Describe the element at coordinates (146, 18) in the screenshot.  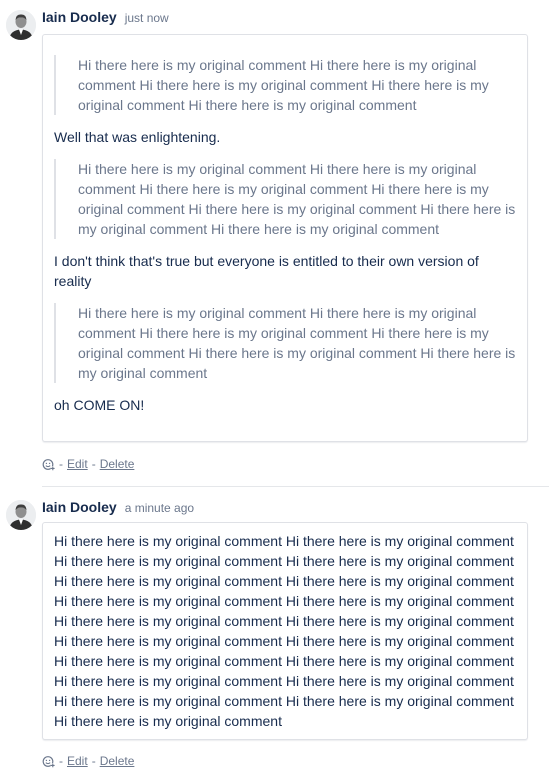
I see `timestamp: just now` at that location.